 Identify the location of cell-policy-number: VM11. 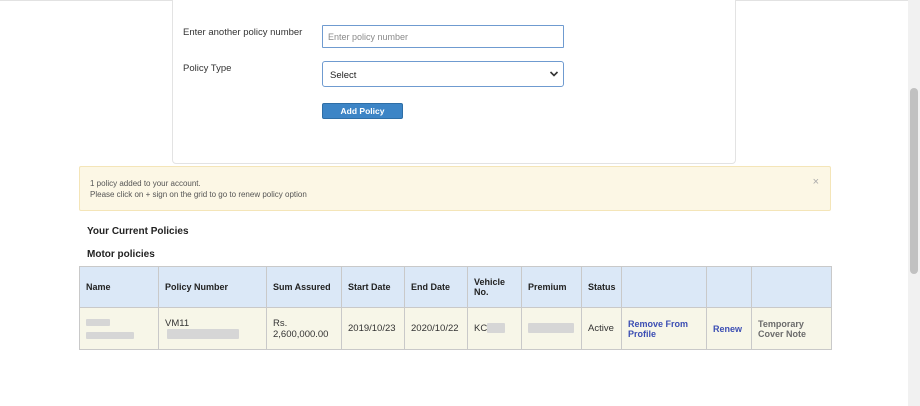
(212, 328).